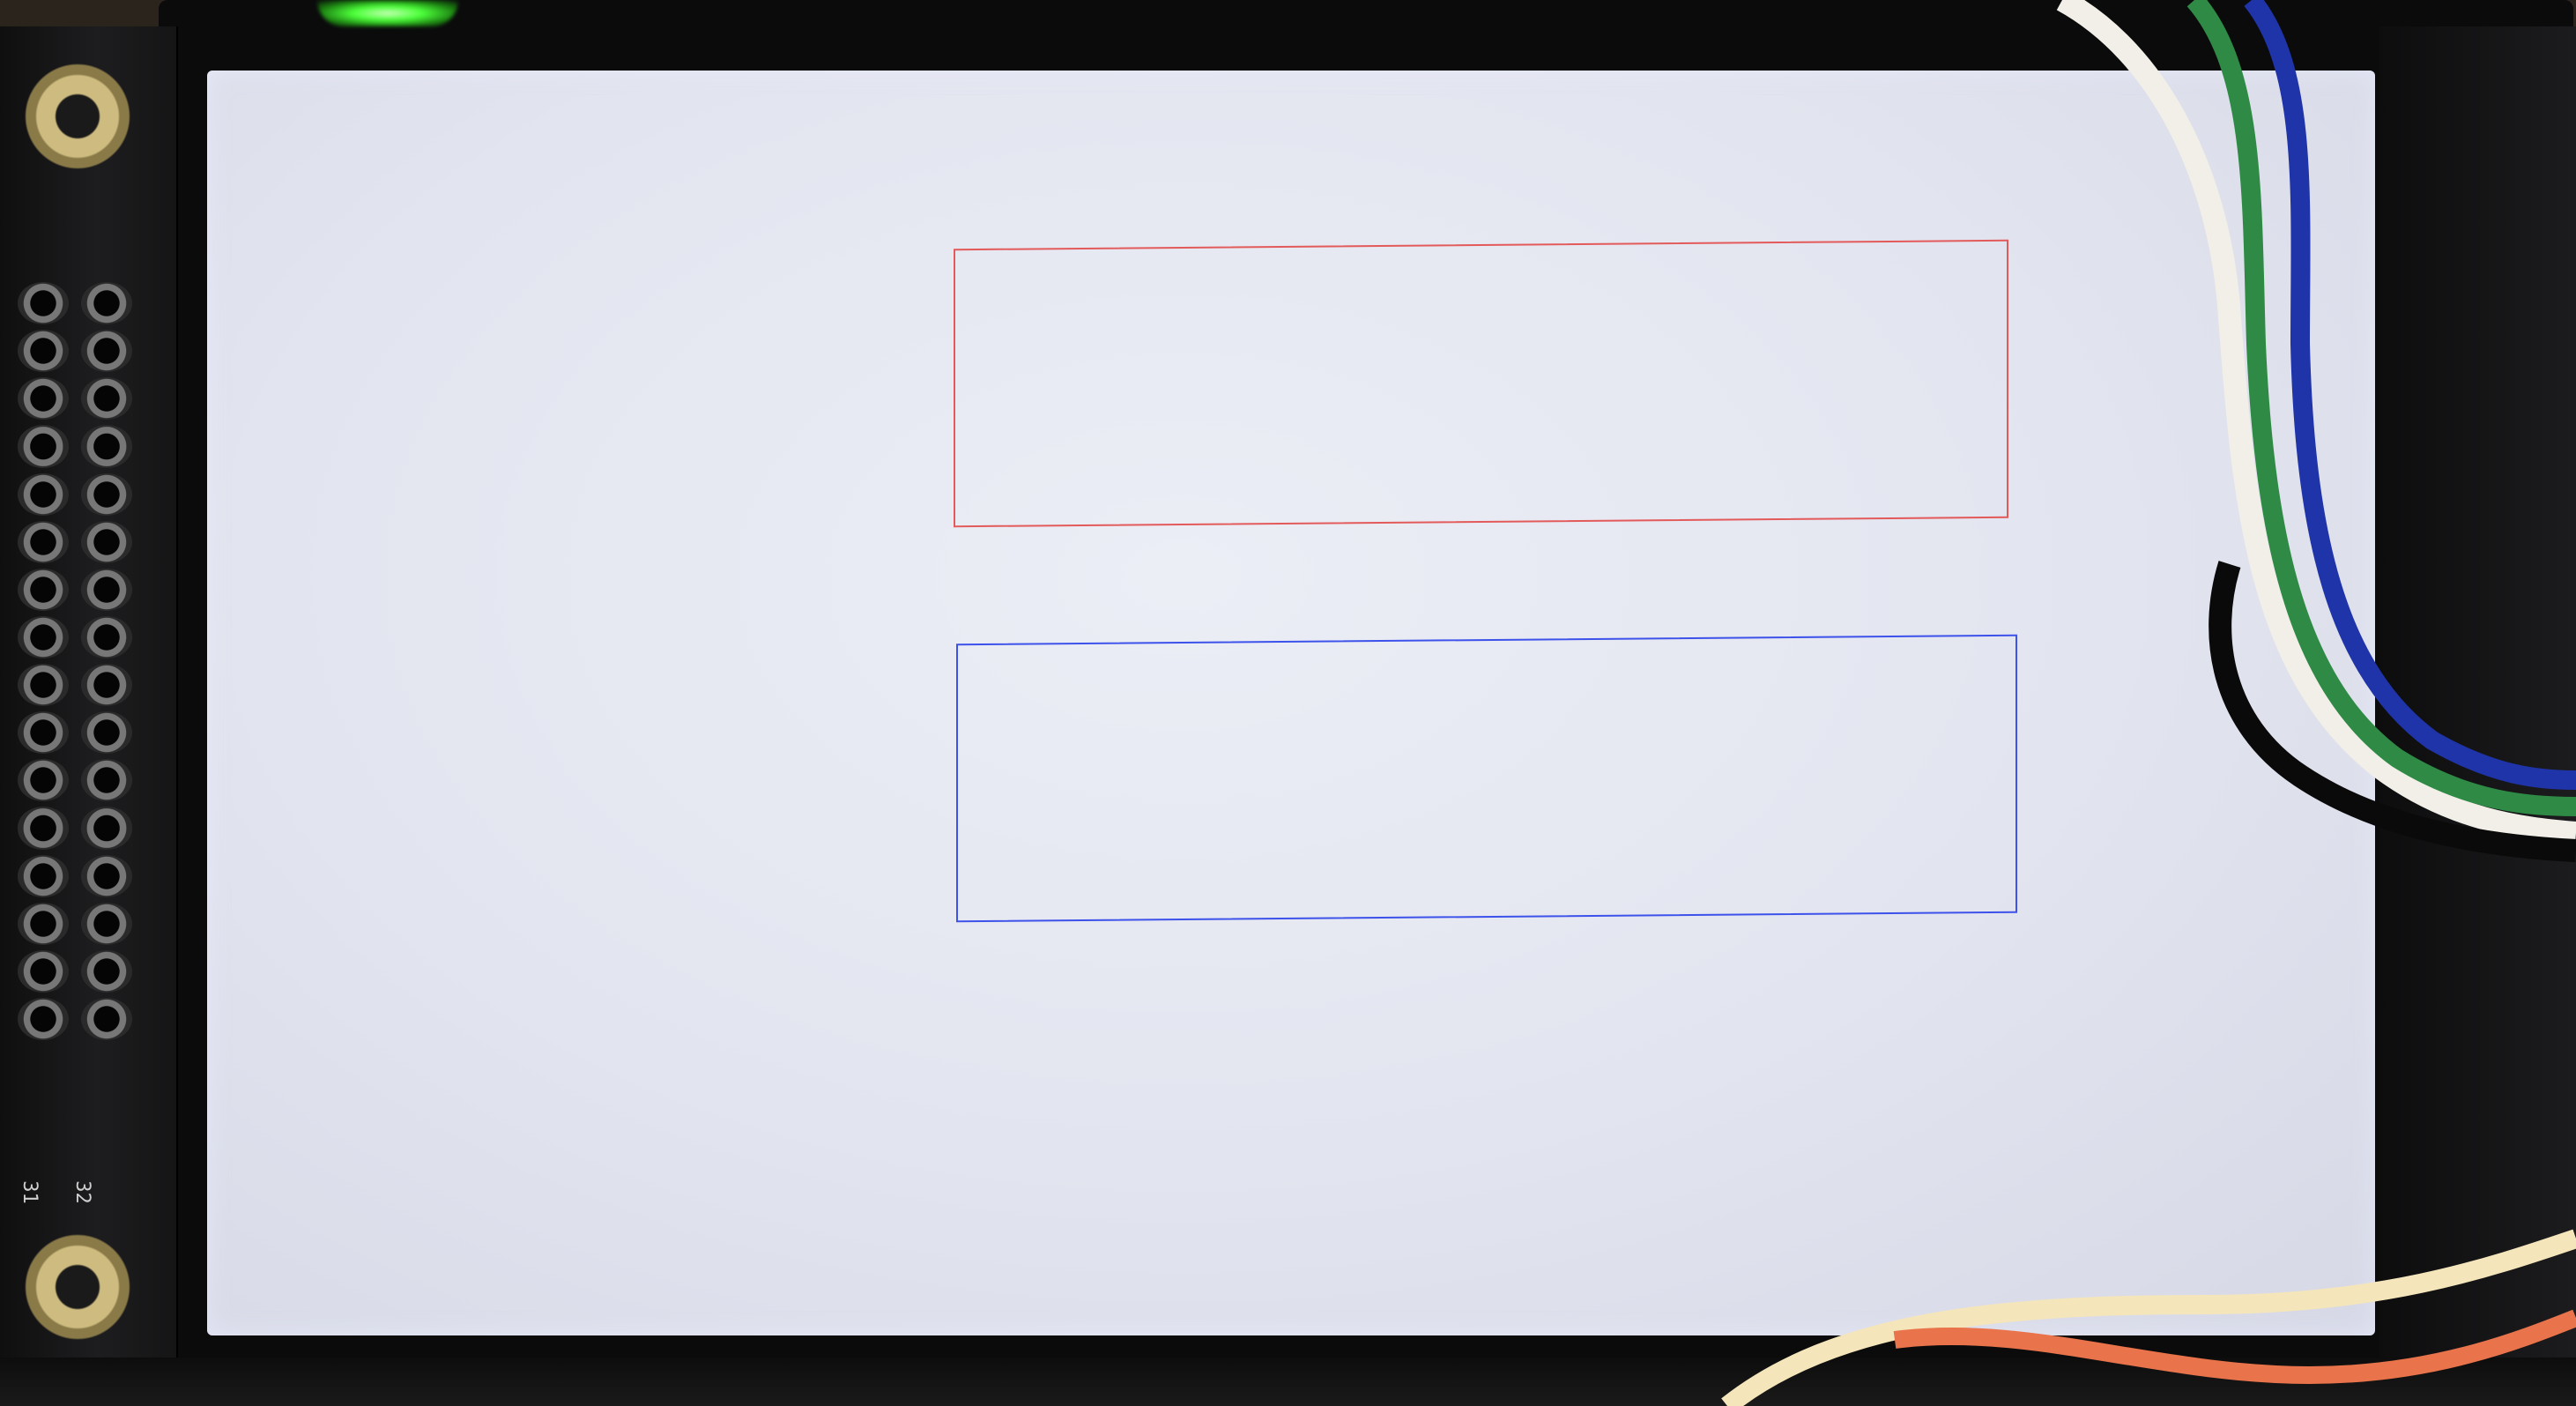  Describe the element at coordinates (2477, 705) in the screenshot. I see `right-frame` at that location.